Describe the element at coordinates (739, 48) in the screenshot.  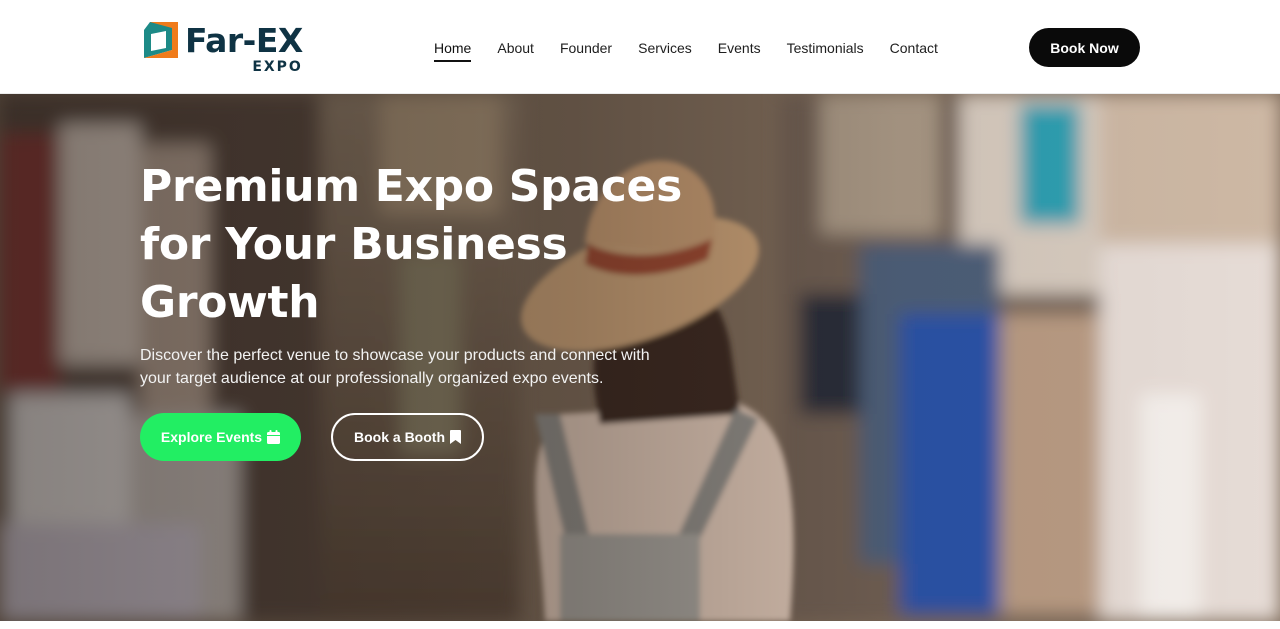
I see `nav-events: Events` at that location.